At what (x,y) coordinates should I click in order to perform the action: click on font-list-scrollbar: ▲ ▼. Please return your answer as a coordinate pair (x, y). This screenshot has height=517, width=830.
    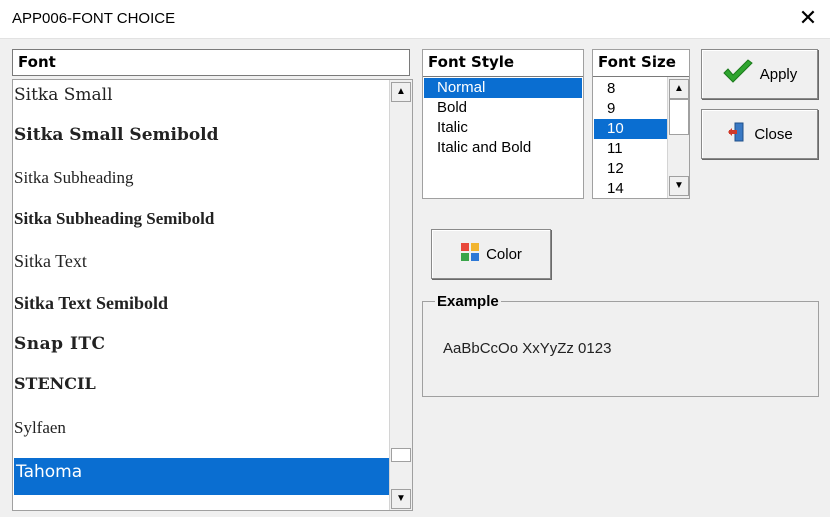
    Looking at the image, I should click on (400, 295).